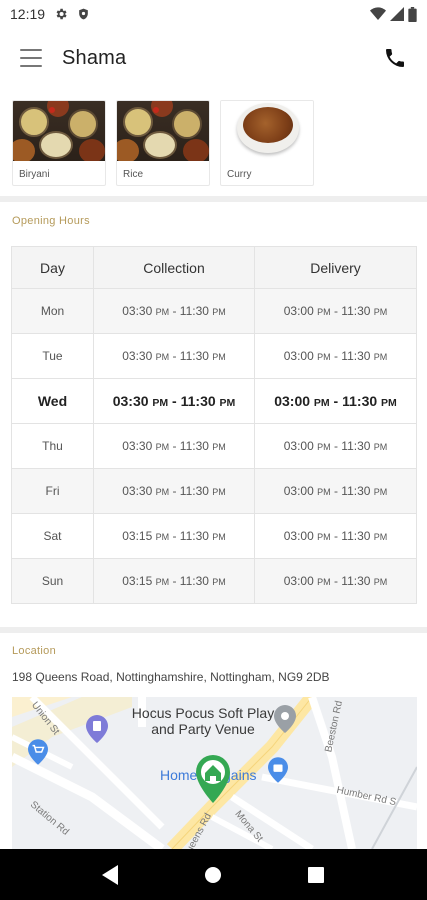  Describe the element at coordinates (51, 221) in the screenshot. I see `opening-hours-title: Opening Hours` at that location.